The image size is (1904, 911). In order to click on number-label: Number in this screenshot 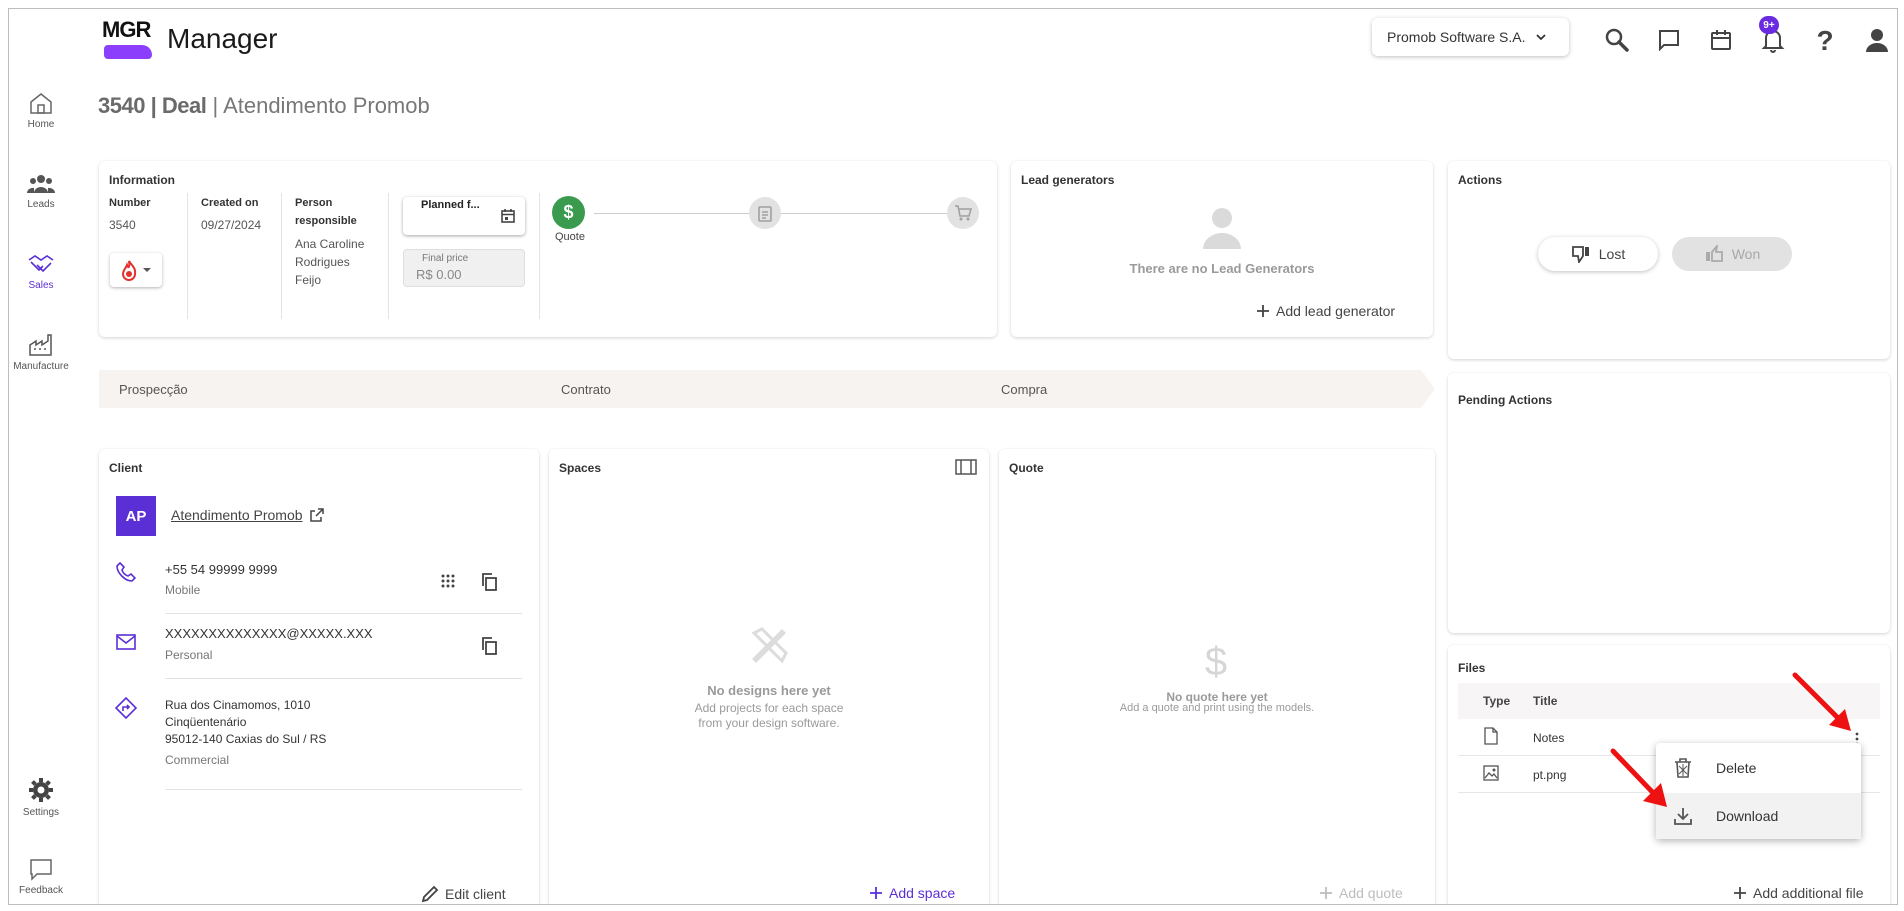, I will do `click(130, 203)`.